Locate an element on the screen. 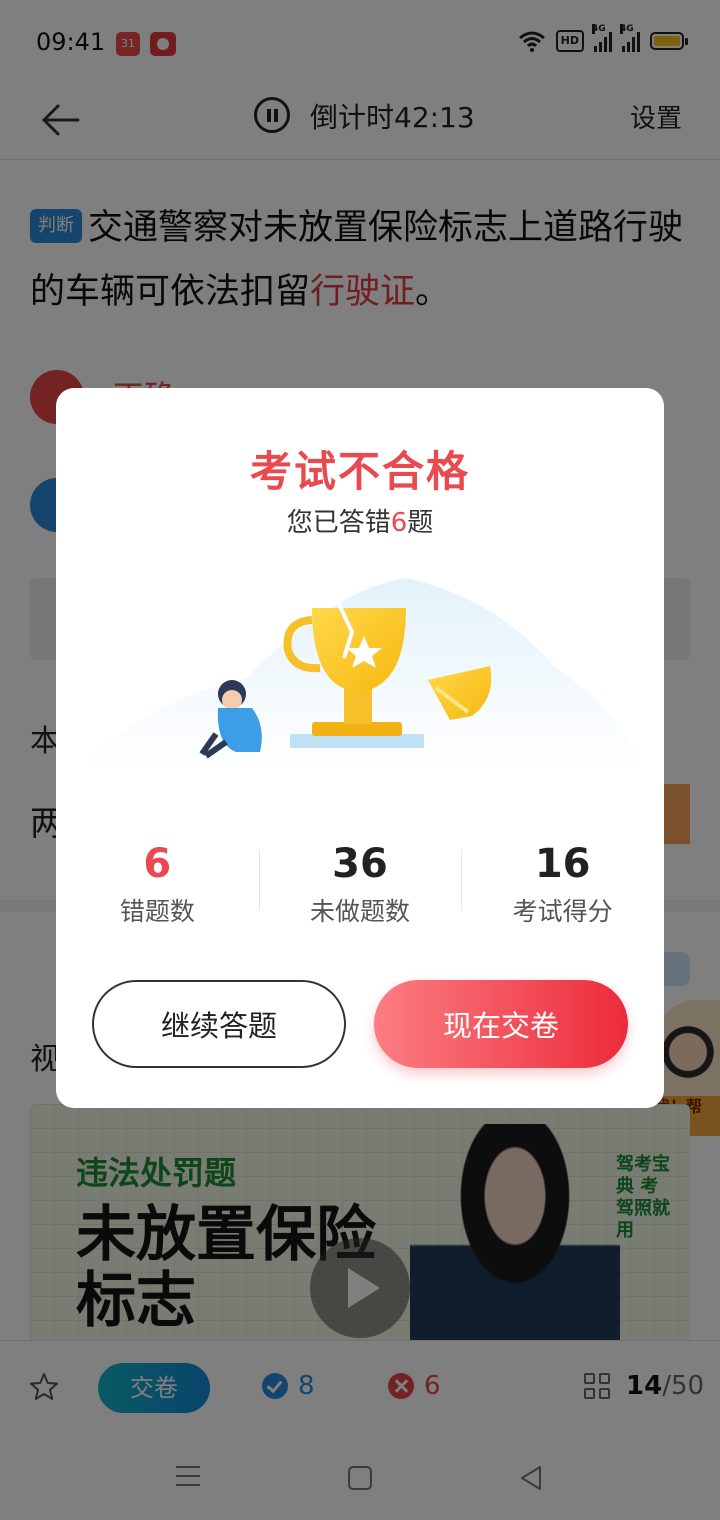  subtitle-count: 6 is located at coordinates (399, 523).